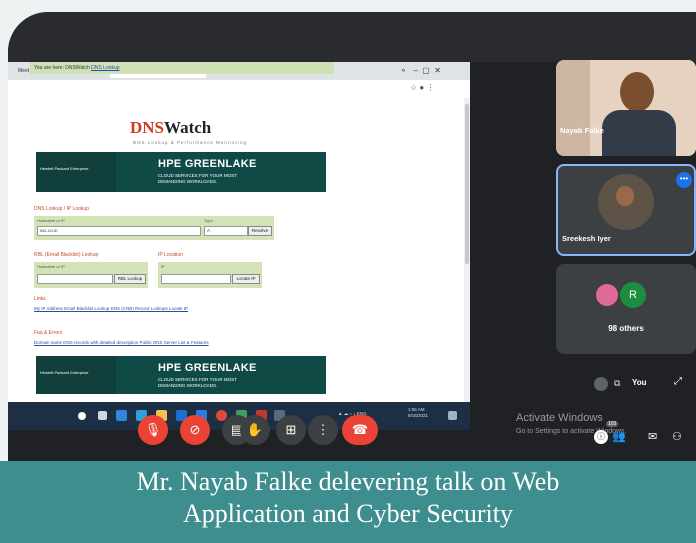 This screenshot has height=543, width=696. Describe the element at coordinates (637, 92) in the screenshot. I see `speaker-face` at that location.